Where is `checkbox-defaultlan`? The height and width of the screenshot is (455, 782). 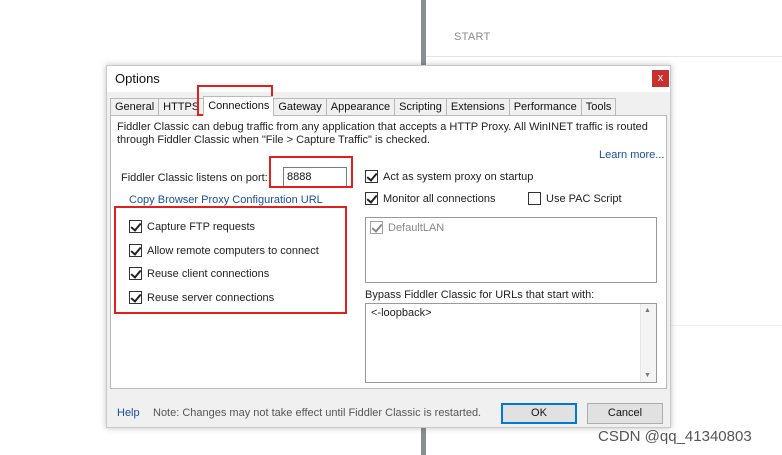 checkbox-defaultlan is located at coordinates (376, 227).